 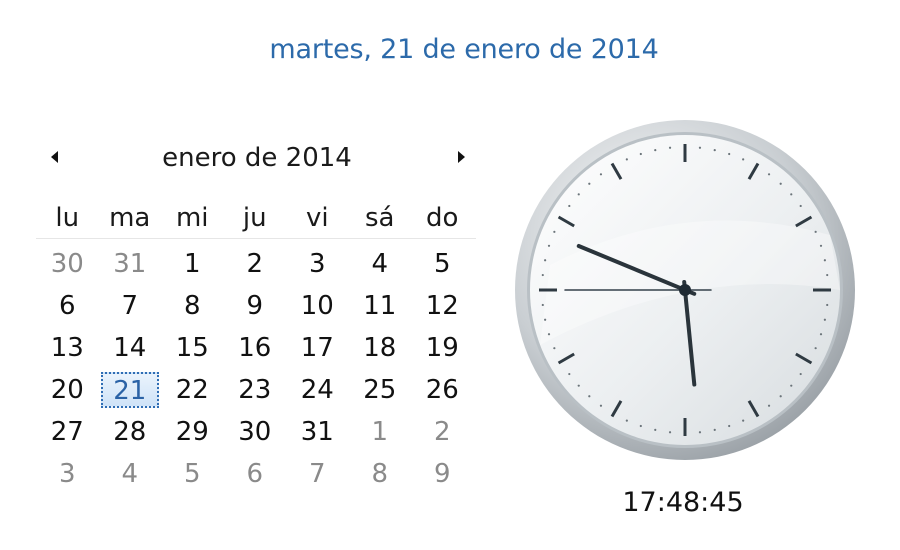 I want to click on day-cell: 31, so click(x=317, y=432).